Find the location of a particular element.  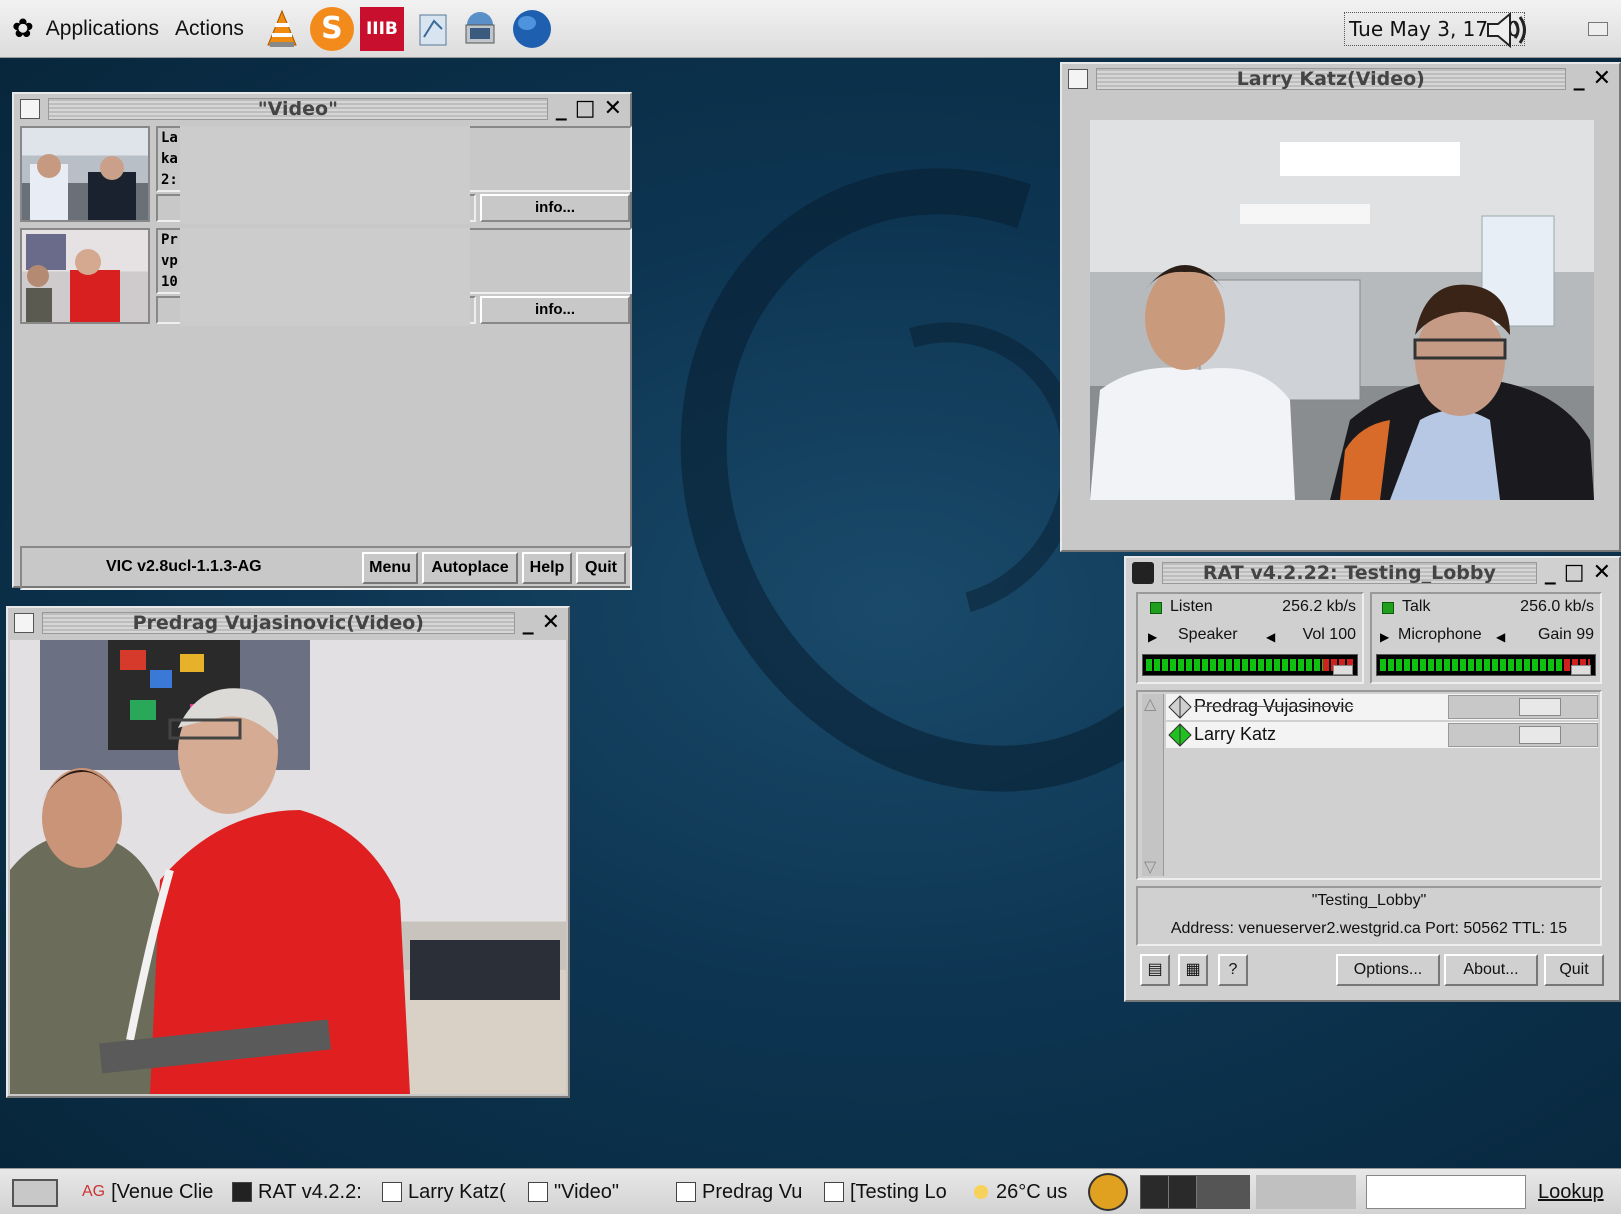

taskbar-item: [Testing Lo is located at coordinates (895, 1192).